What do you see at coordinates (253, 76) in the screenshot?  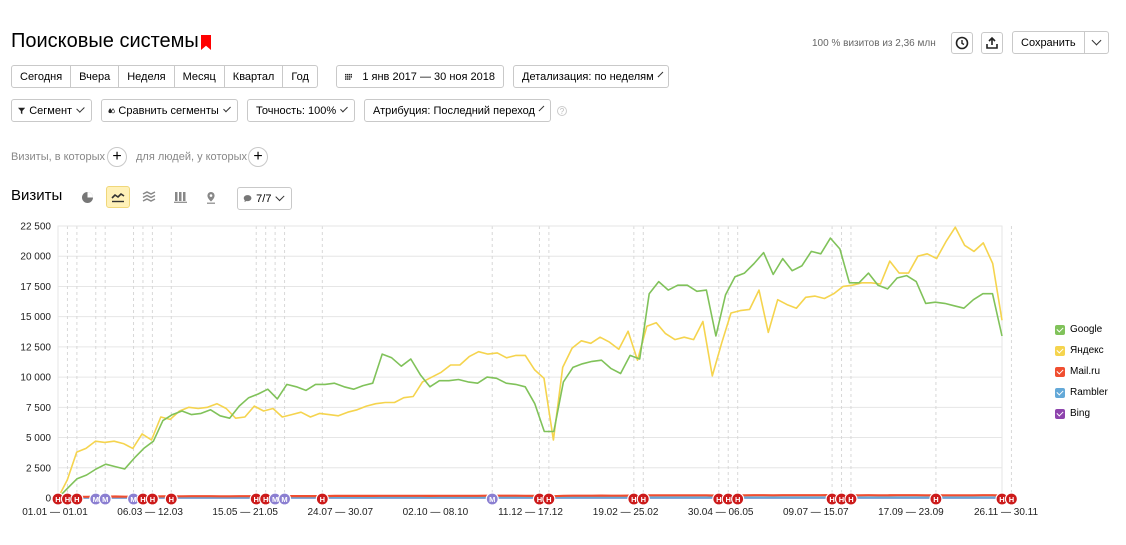 I see `period-button: Квартал` at bounding box center [253, 76].